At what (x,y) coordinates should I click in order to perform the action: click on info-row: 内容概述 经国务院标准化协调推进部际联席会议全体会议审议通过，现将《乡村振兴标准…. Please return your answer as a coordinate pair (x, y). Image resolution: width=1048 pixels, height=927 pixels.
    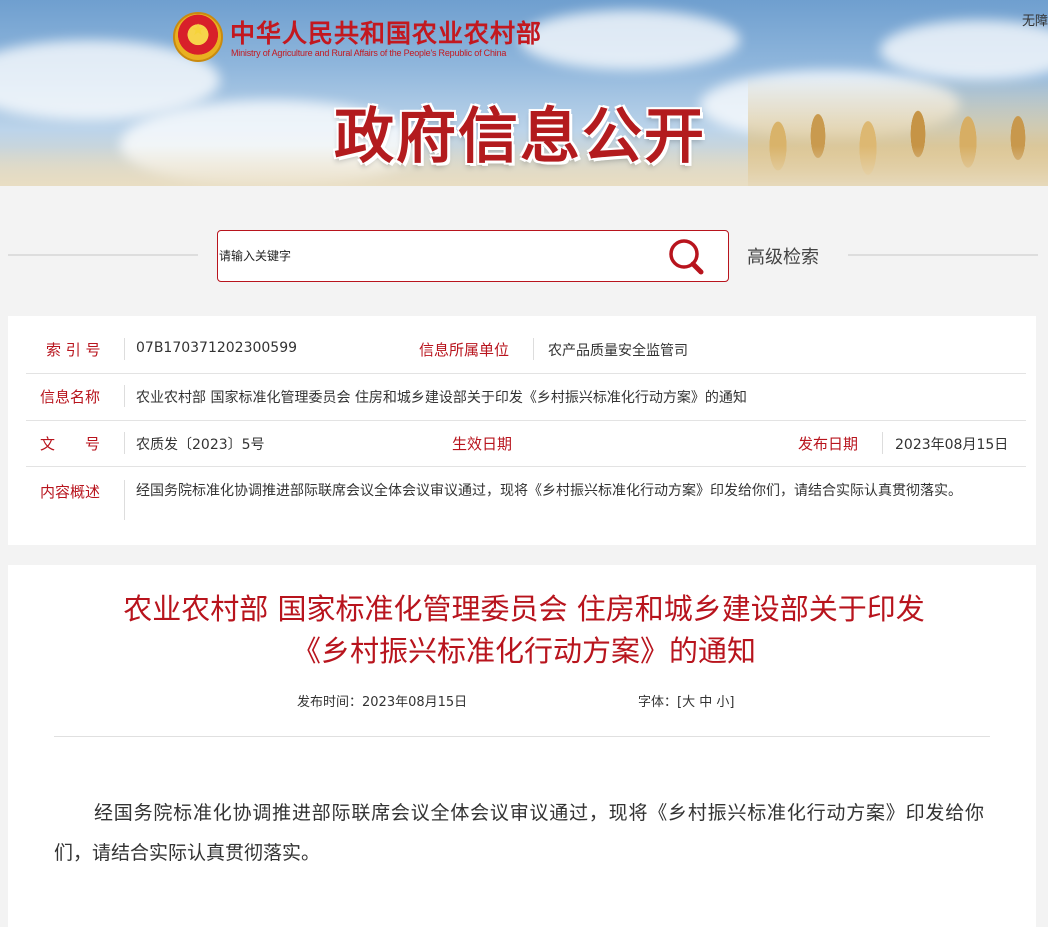
    Looking at the image, I should click on (526, 500).